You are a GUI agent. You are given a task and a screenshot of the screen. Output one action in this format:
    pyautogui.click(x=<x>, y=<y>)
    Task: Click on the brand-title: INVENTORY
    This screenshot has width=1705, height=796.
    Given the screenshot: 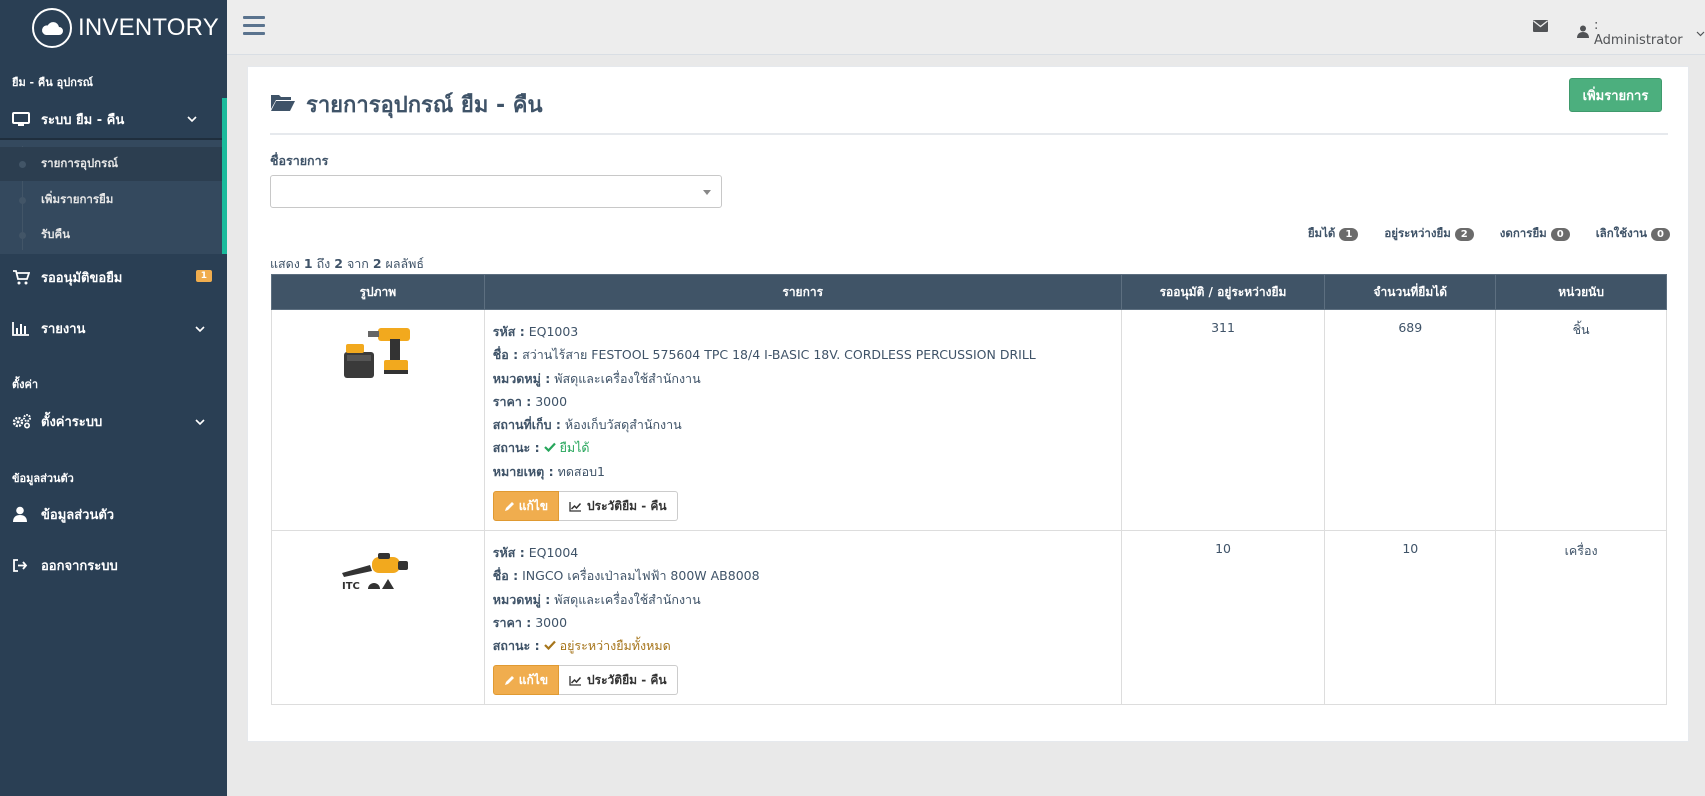 What is the action you would take?
    pyautogui.click(x=148, y=27)
    